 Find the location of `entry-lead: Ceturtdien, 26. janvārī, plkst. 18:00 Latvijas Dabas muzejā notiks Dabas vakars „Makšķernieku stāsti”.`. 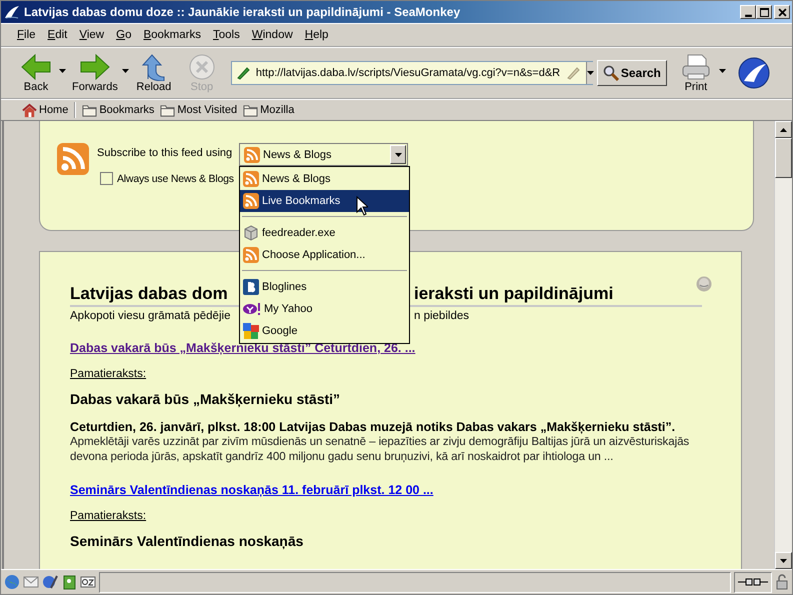

entry-lead: Ceturtdien, 26. janvārī, plkst. 18:00 Latvijas Dabas muzejā notiks Dabas vakars „Makšķernieku stāsti”. is located at coordinates (373, 427).